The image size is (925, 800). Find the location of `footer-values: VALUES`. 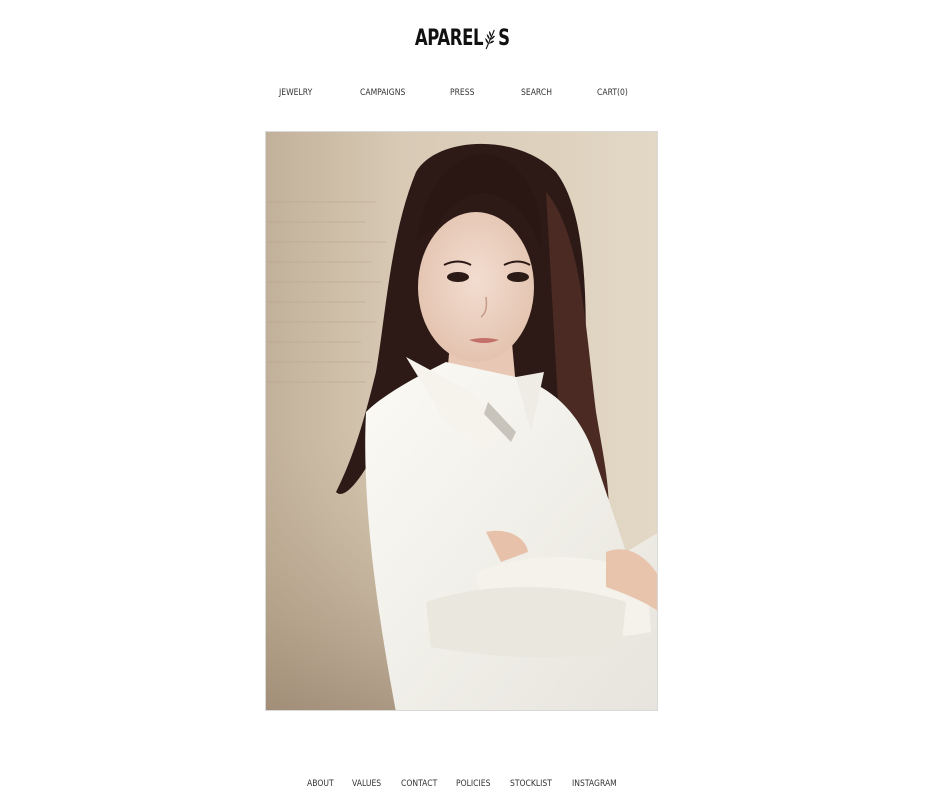

footer-values: VALUES is located at coordinates (366, 784).